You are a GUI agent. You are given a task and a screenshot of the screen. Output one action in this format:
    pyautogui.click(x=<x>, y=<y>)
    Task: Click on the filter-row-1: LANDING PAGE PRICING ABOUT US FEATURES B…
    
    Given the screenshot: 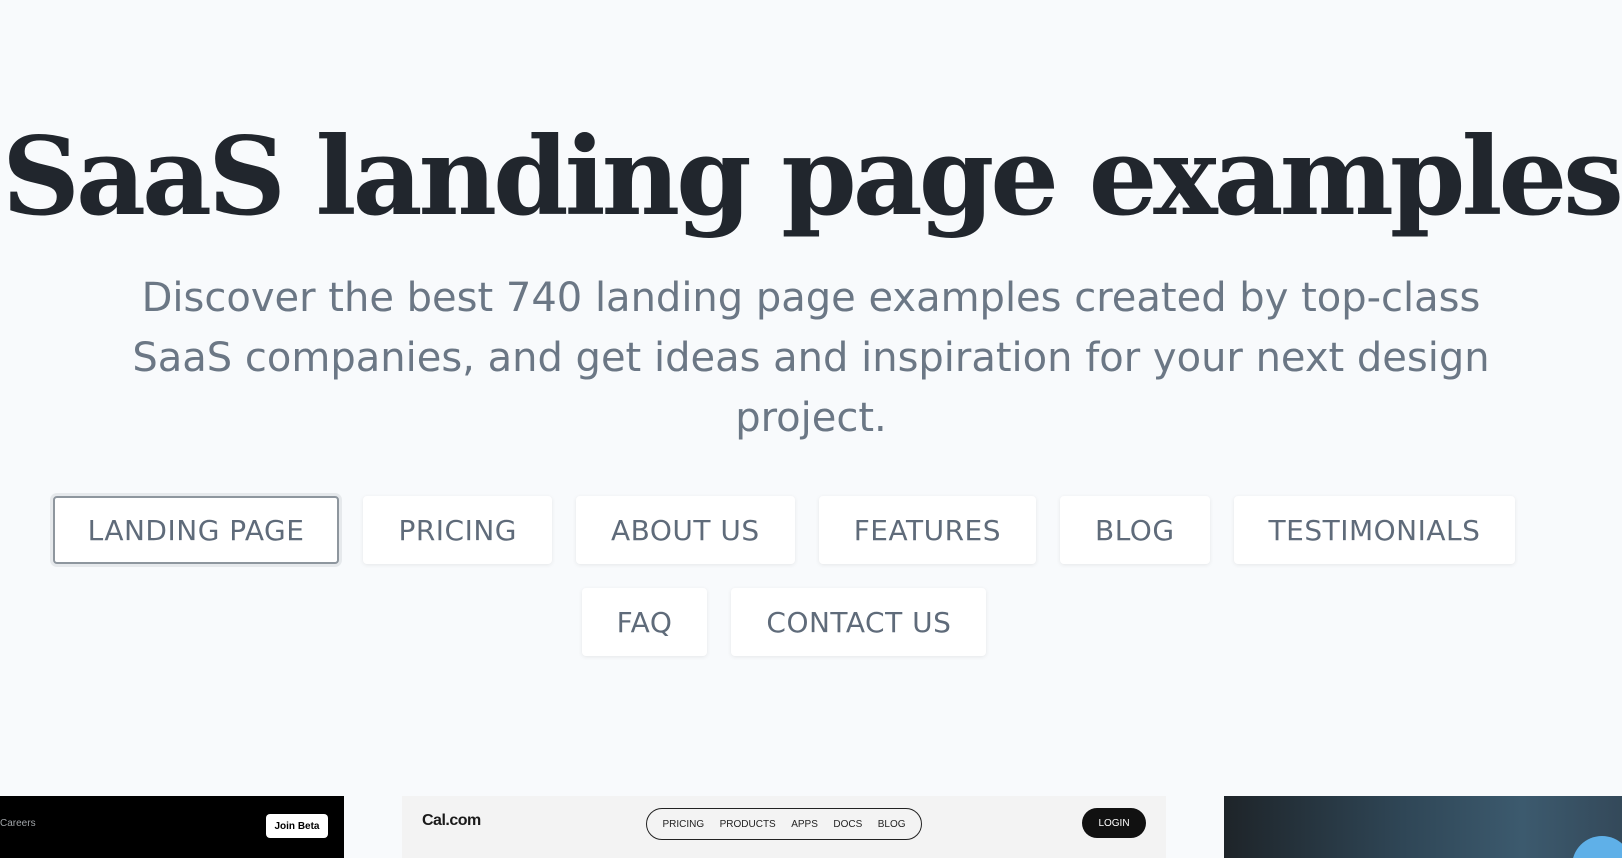 What is the action you would take?
    pyautogui.click(x=784, y=530)
    